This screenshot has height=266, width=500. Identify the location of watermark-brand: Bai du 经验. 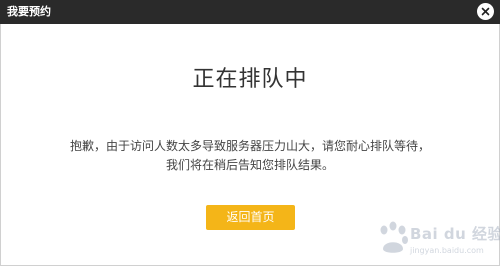
(455, 234).